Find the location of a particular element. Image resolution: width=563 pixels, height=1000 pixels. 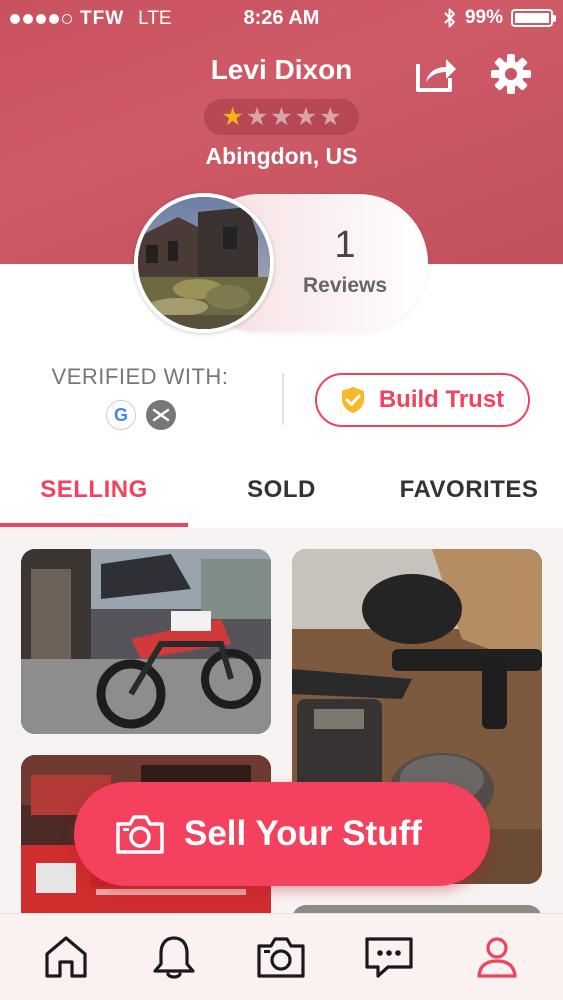

reviews-label: Reviews is located at coordinates (345, 285).